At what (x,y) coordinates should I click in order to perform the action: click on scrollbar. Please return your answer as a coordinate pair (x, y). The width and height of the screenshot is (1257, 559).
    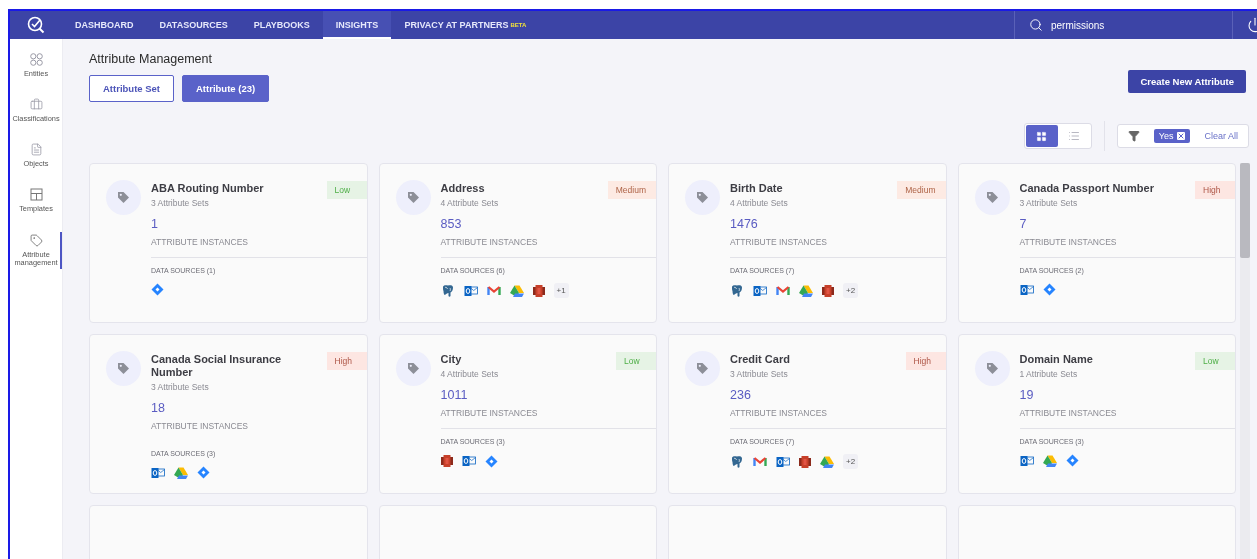
    Looking at the image, I should click on (1245, 361).